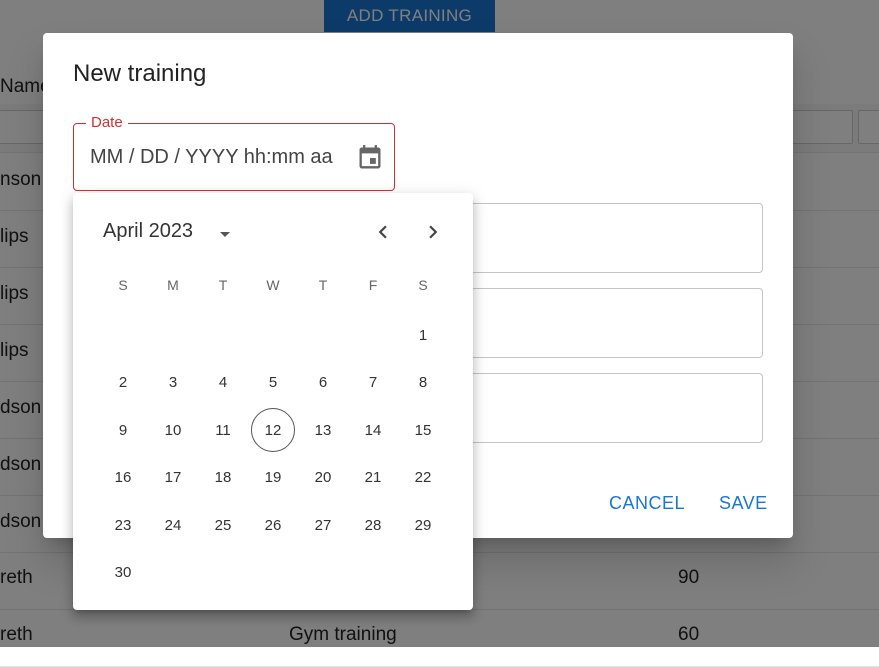 The height and width of the screenshot is (667, 879). I want to click on day-25: 25, so click(223, 525).